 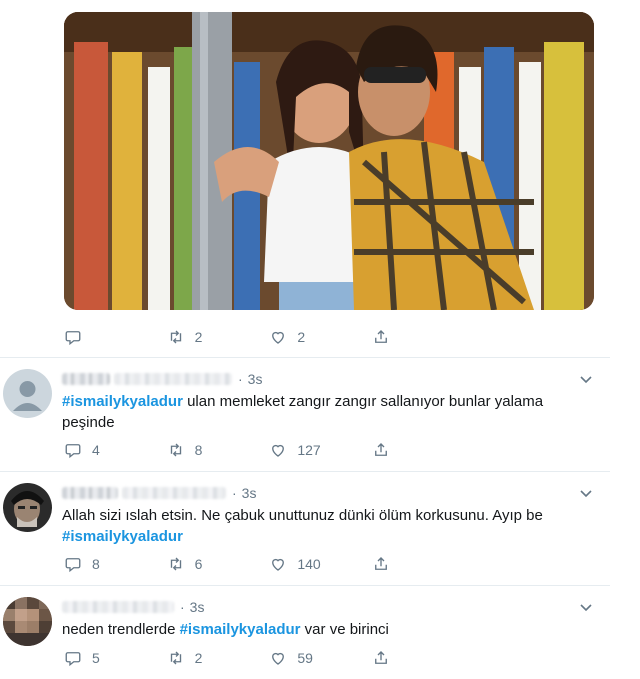 I want to click on reply-count: 8, so click(x=96, y=564).